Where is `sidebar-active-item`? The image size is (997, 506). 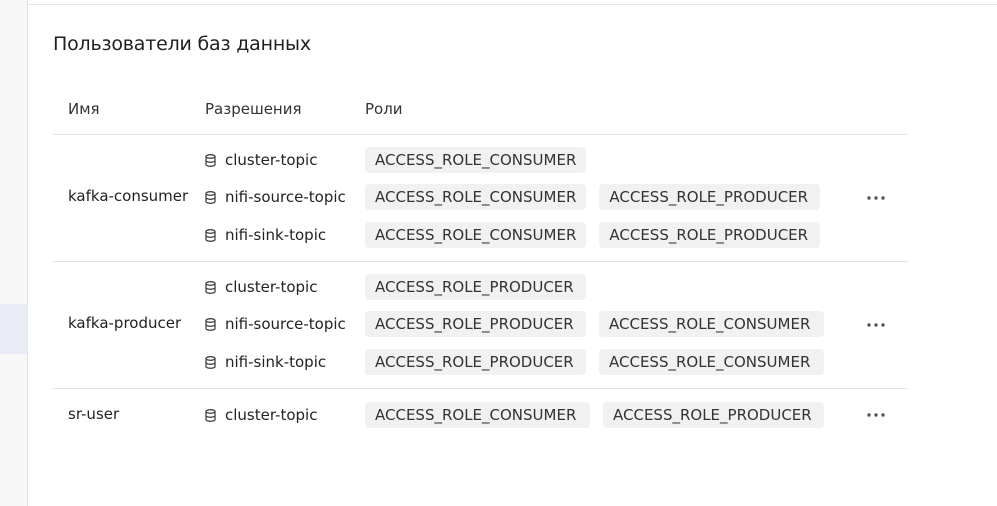 sidebar-active-item is located at coordinates (13, 329).